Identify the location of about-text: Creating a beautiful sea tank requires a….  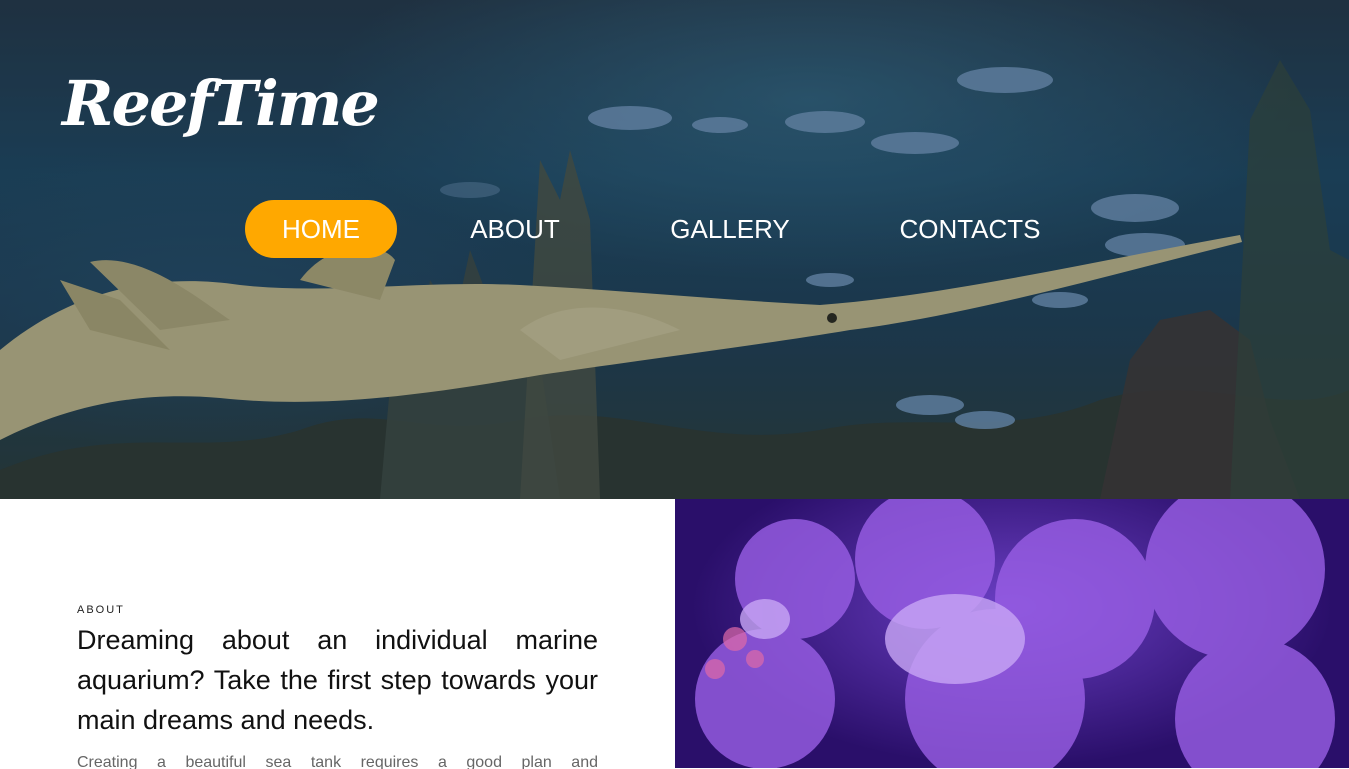
(337, 761).